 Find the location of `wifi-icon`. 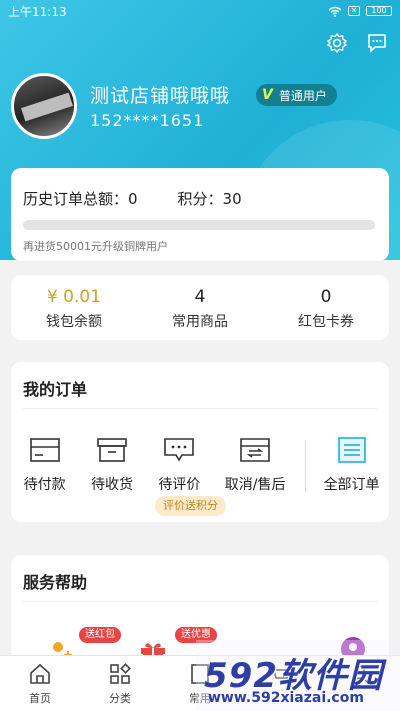

wifi-icon is located at coordinates (335, 11).